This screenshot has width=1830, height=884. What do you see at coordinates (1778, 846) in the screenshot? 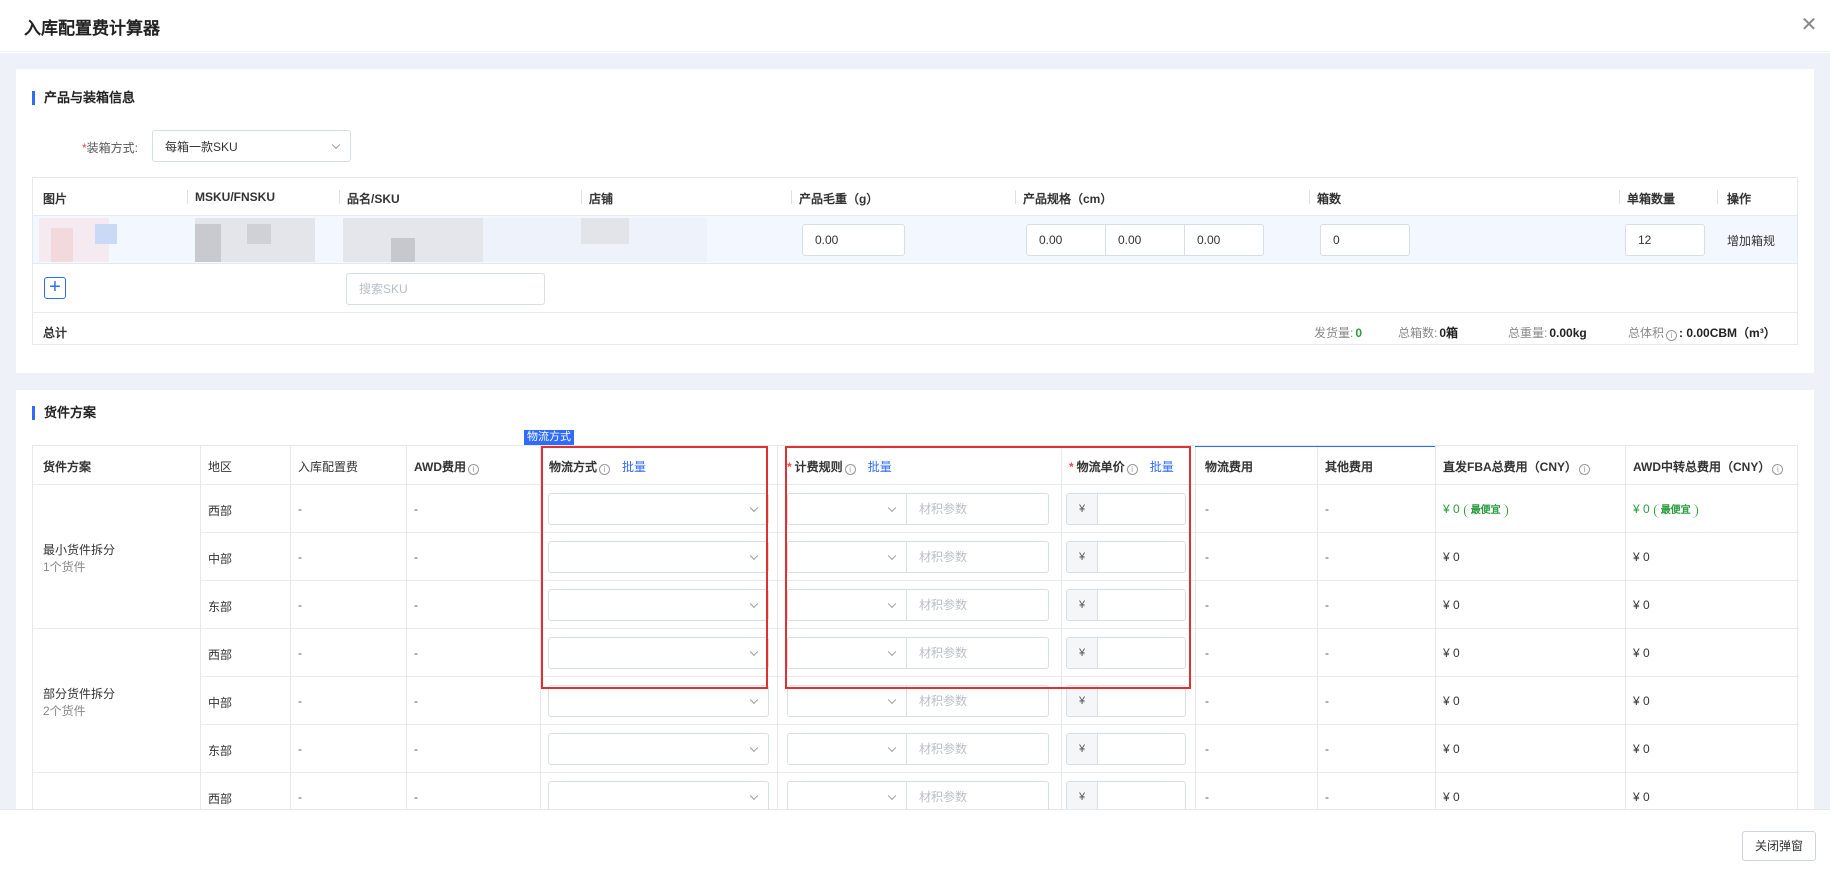
I see `close-dialog-button: 关闭弹窗` at bounding box center [1778, 846].